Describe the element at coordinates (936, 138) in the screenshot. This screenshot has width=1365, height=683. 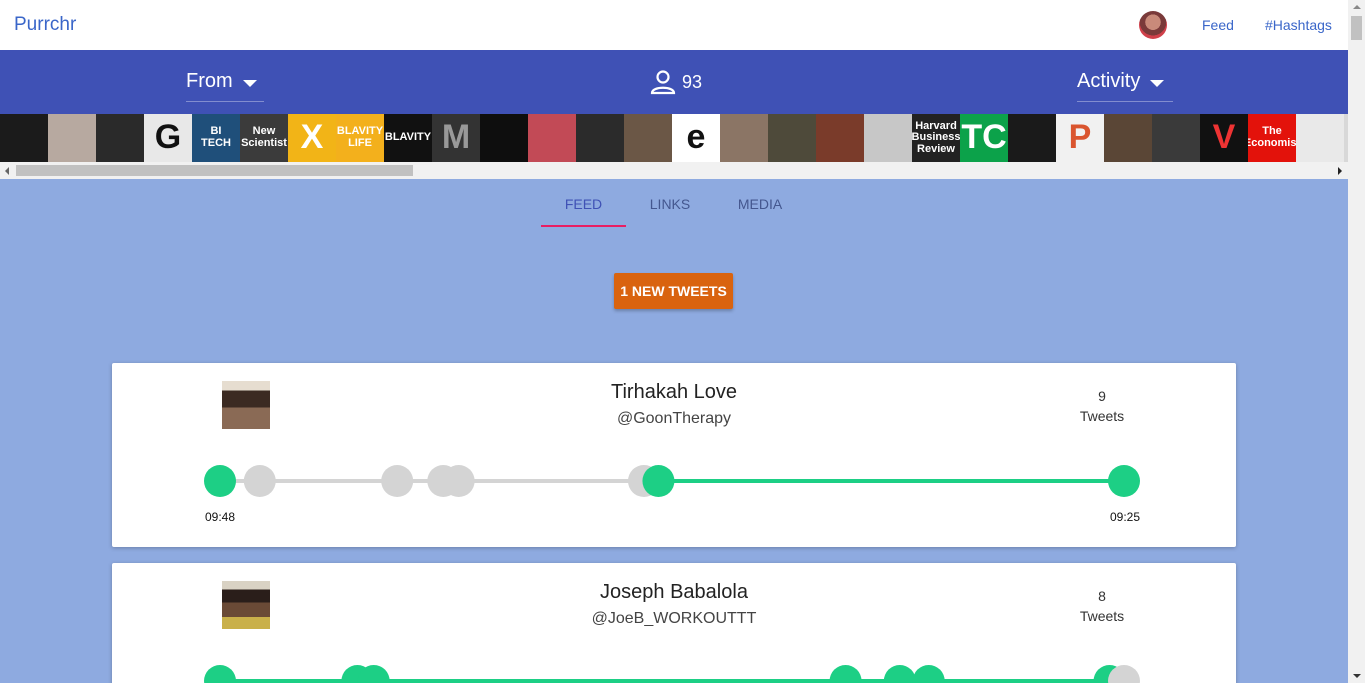
I see `account-thumbnail: Harvard Business Review` at that location.